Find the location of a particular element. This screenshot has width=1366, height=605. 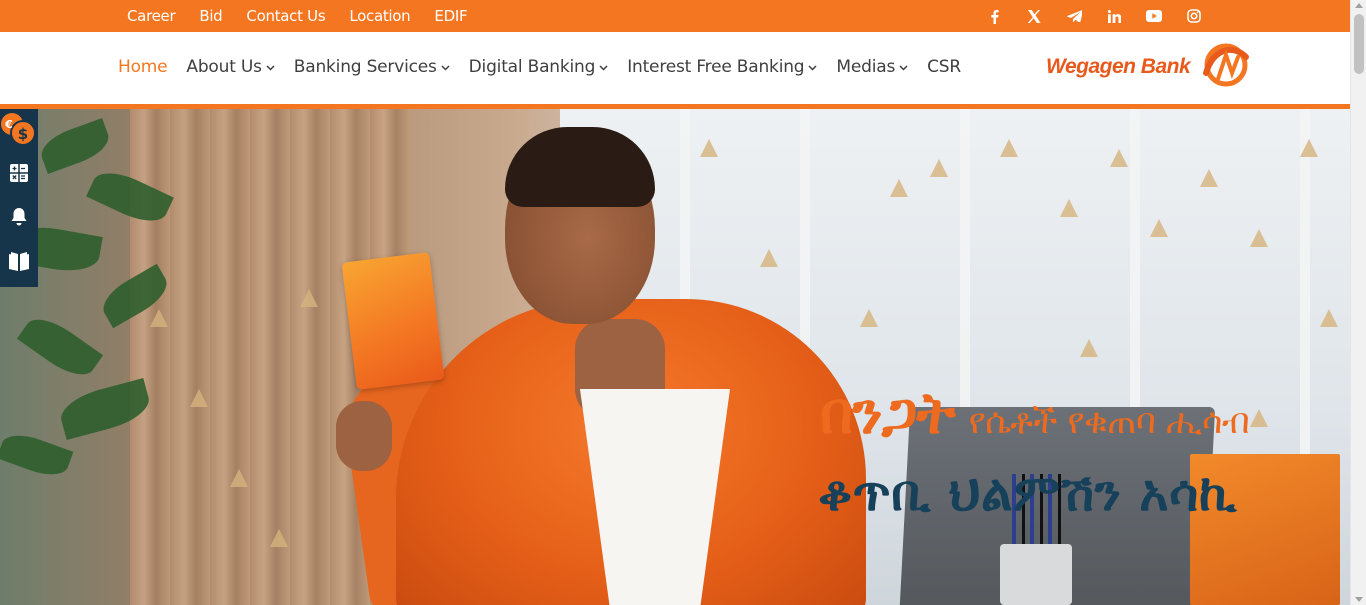

hero-headline-subtitle: የሴቶች የቁጠባ ሒሳብ is located at coordinates (1109, 422).